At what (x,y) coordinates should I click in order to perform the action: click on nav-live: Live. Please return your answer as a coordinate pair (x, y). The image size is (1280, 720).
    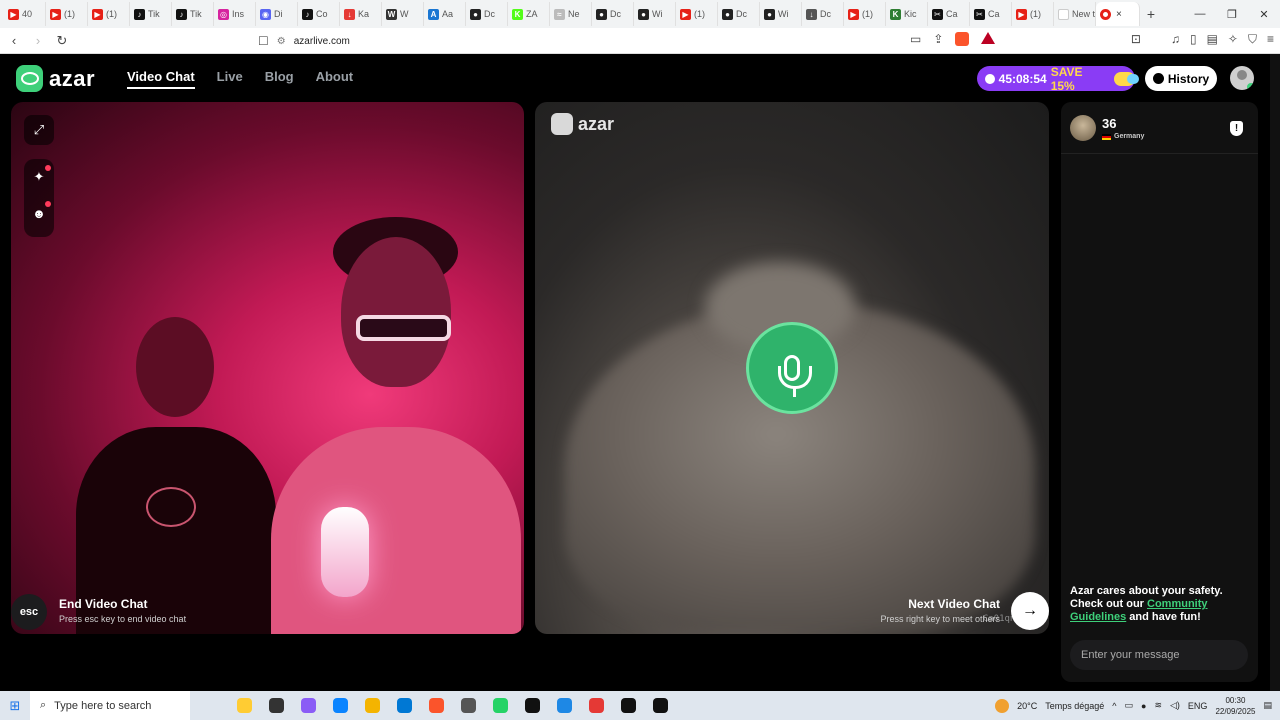
    Looking at the image, I should click on (230, 79).